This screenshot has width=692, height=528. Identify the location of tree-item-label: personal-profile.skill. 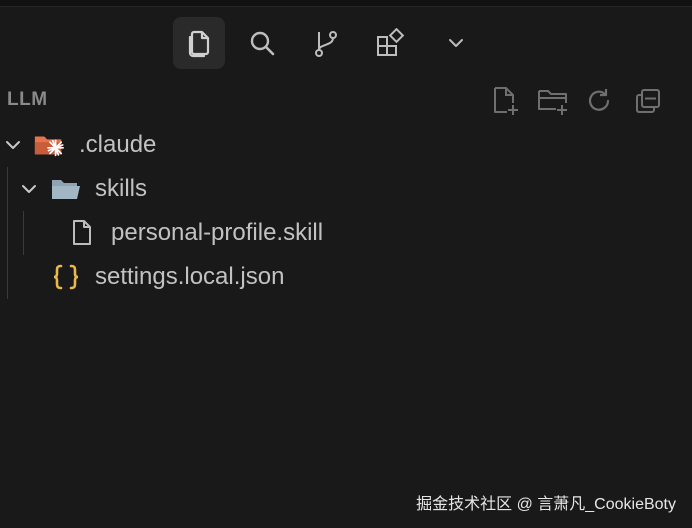
(217, 232).